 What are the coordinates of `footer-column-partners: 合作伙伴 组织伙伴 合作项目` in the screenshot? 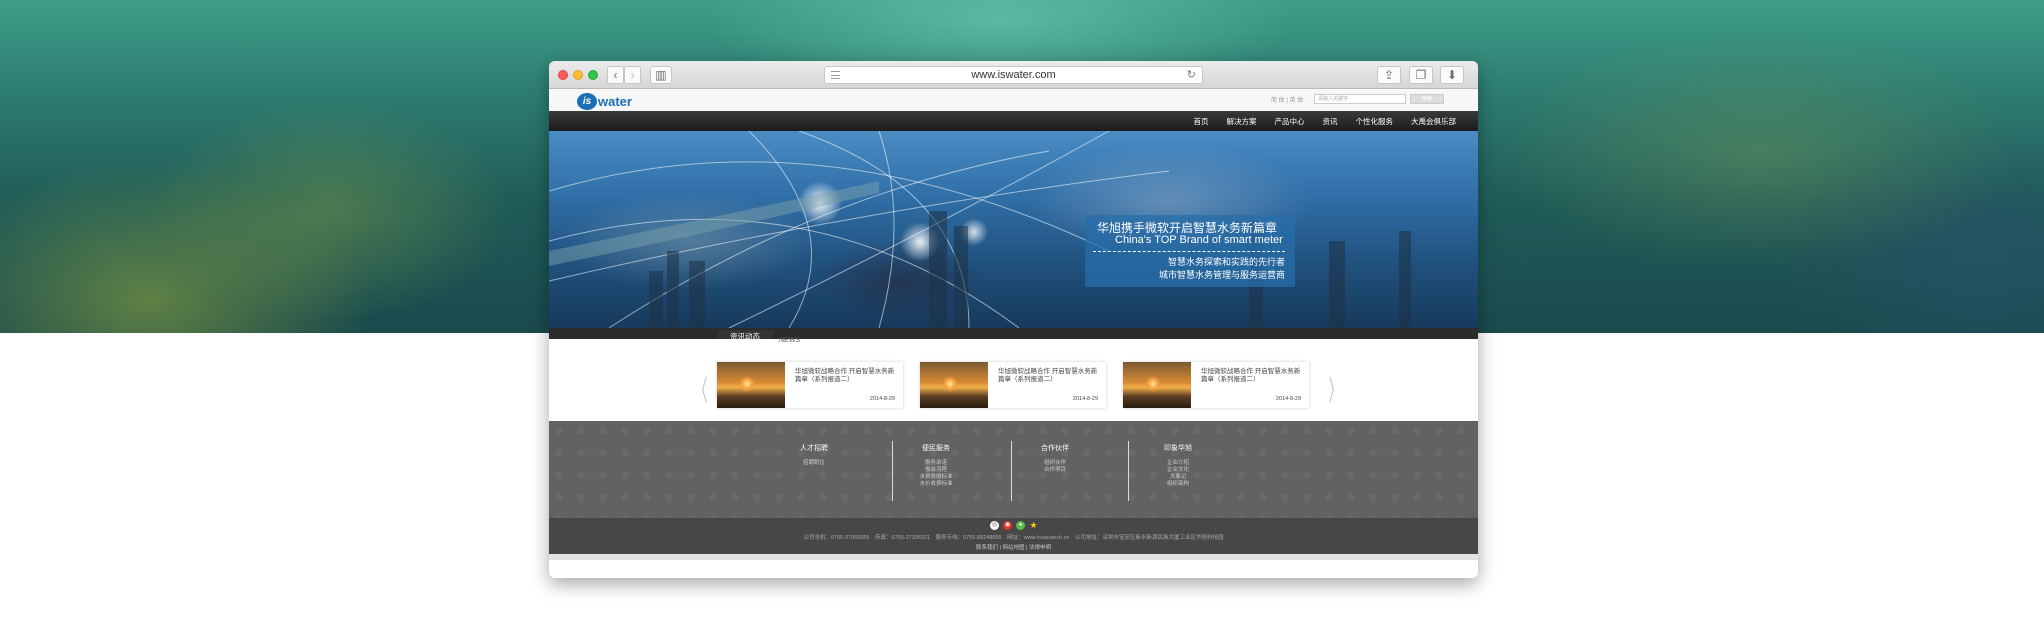 It's located at (1055, 458).